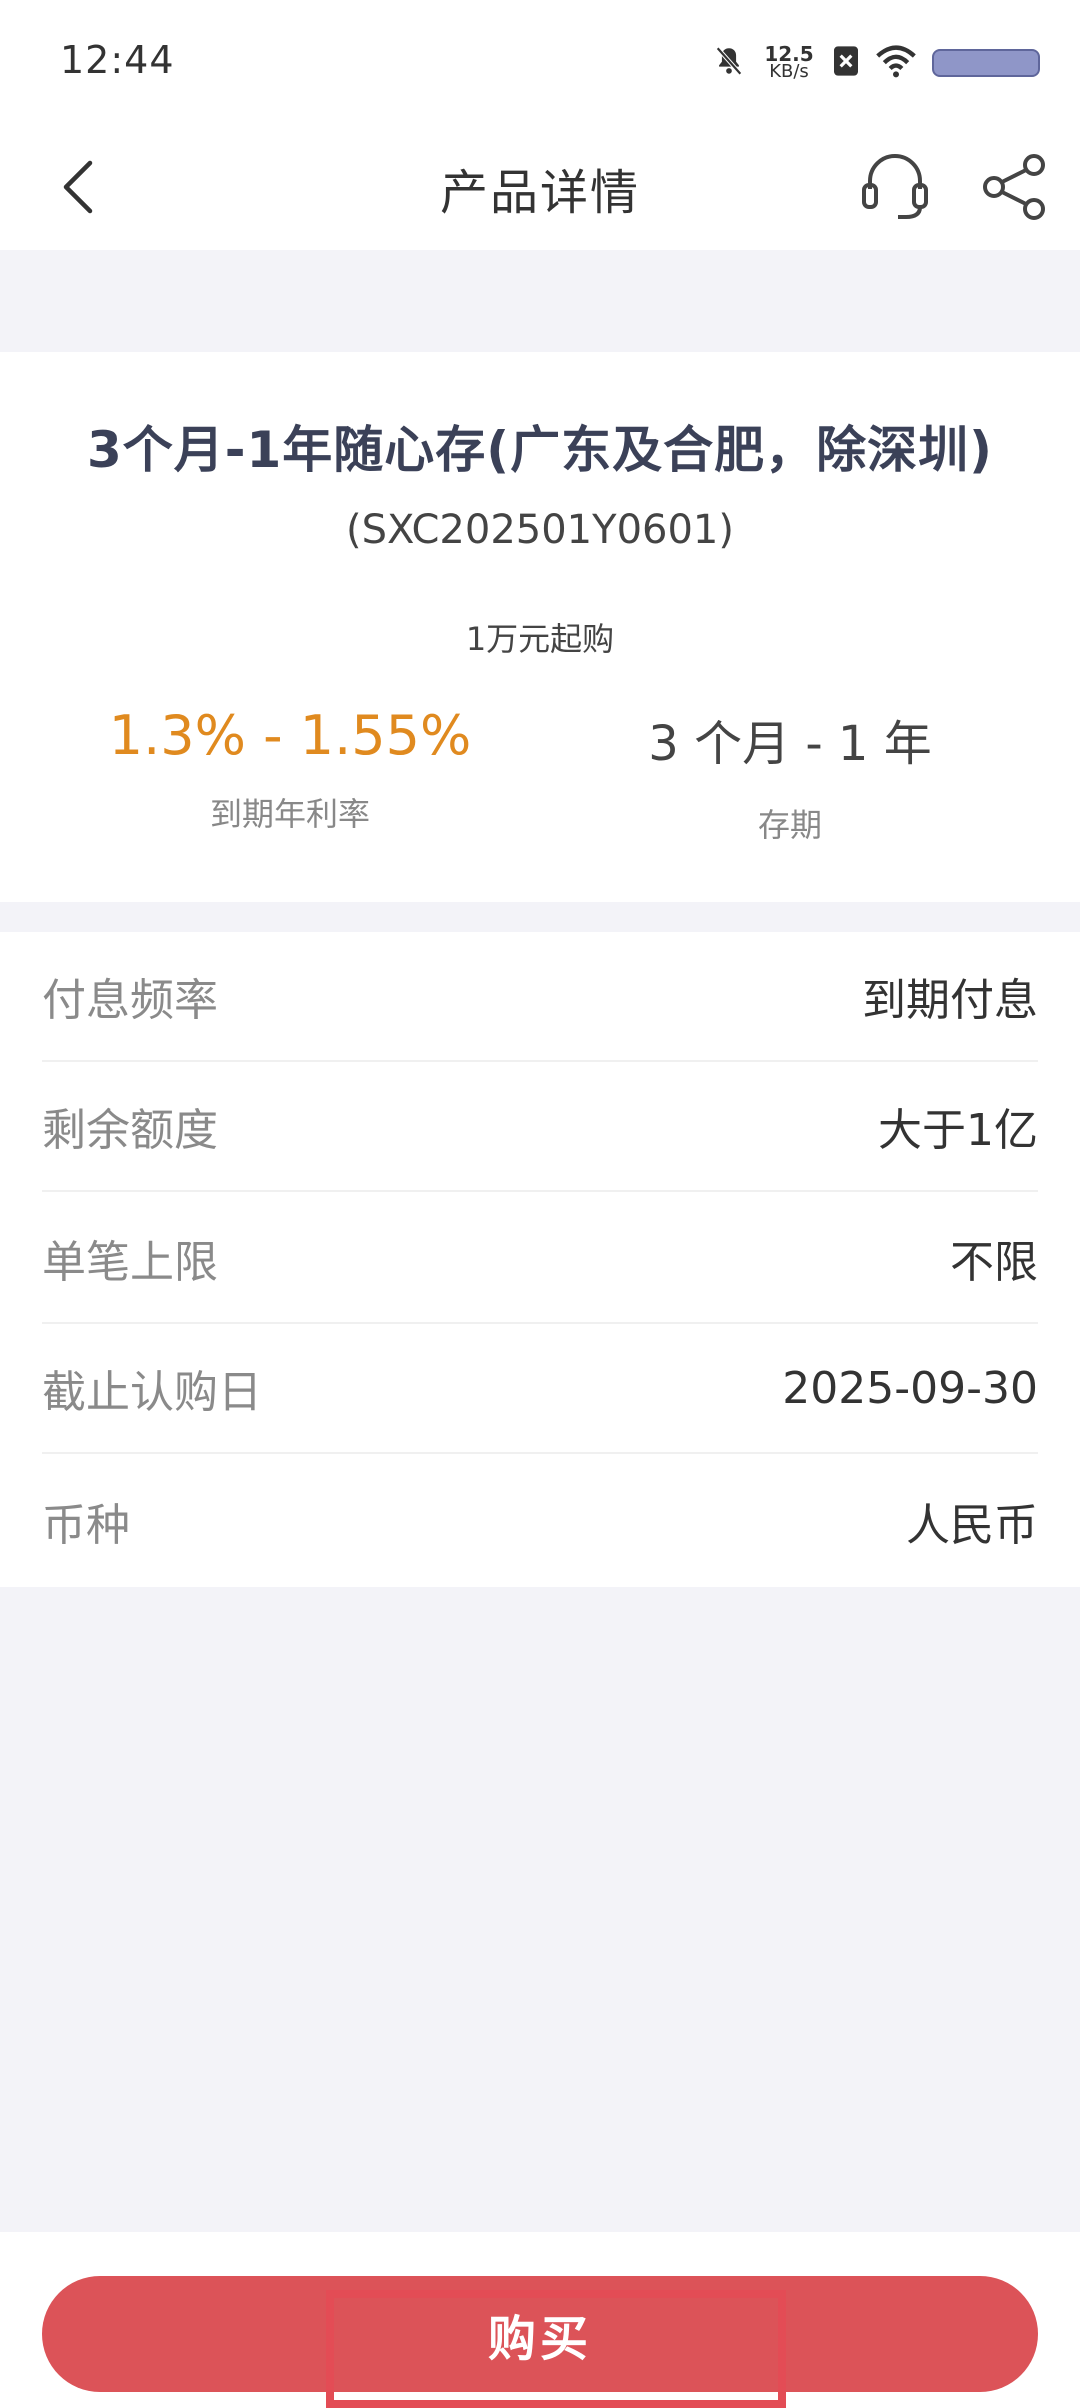 This screenshot has height=2408, width=1080. Describe the element at coordinates (896, 63) in the screenshot. I see `wifi-icon` at that location.